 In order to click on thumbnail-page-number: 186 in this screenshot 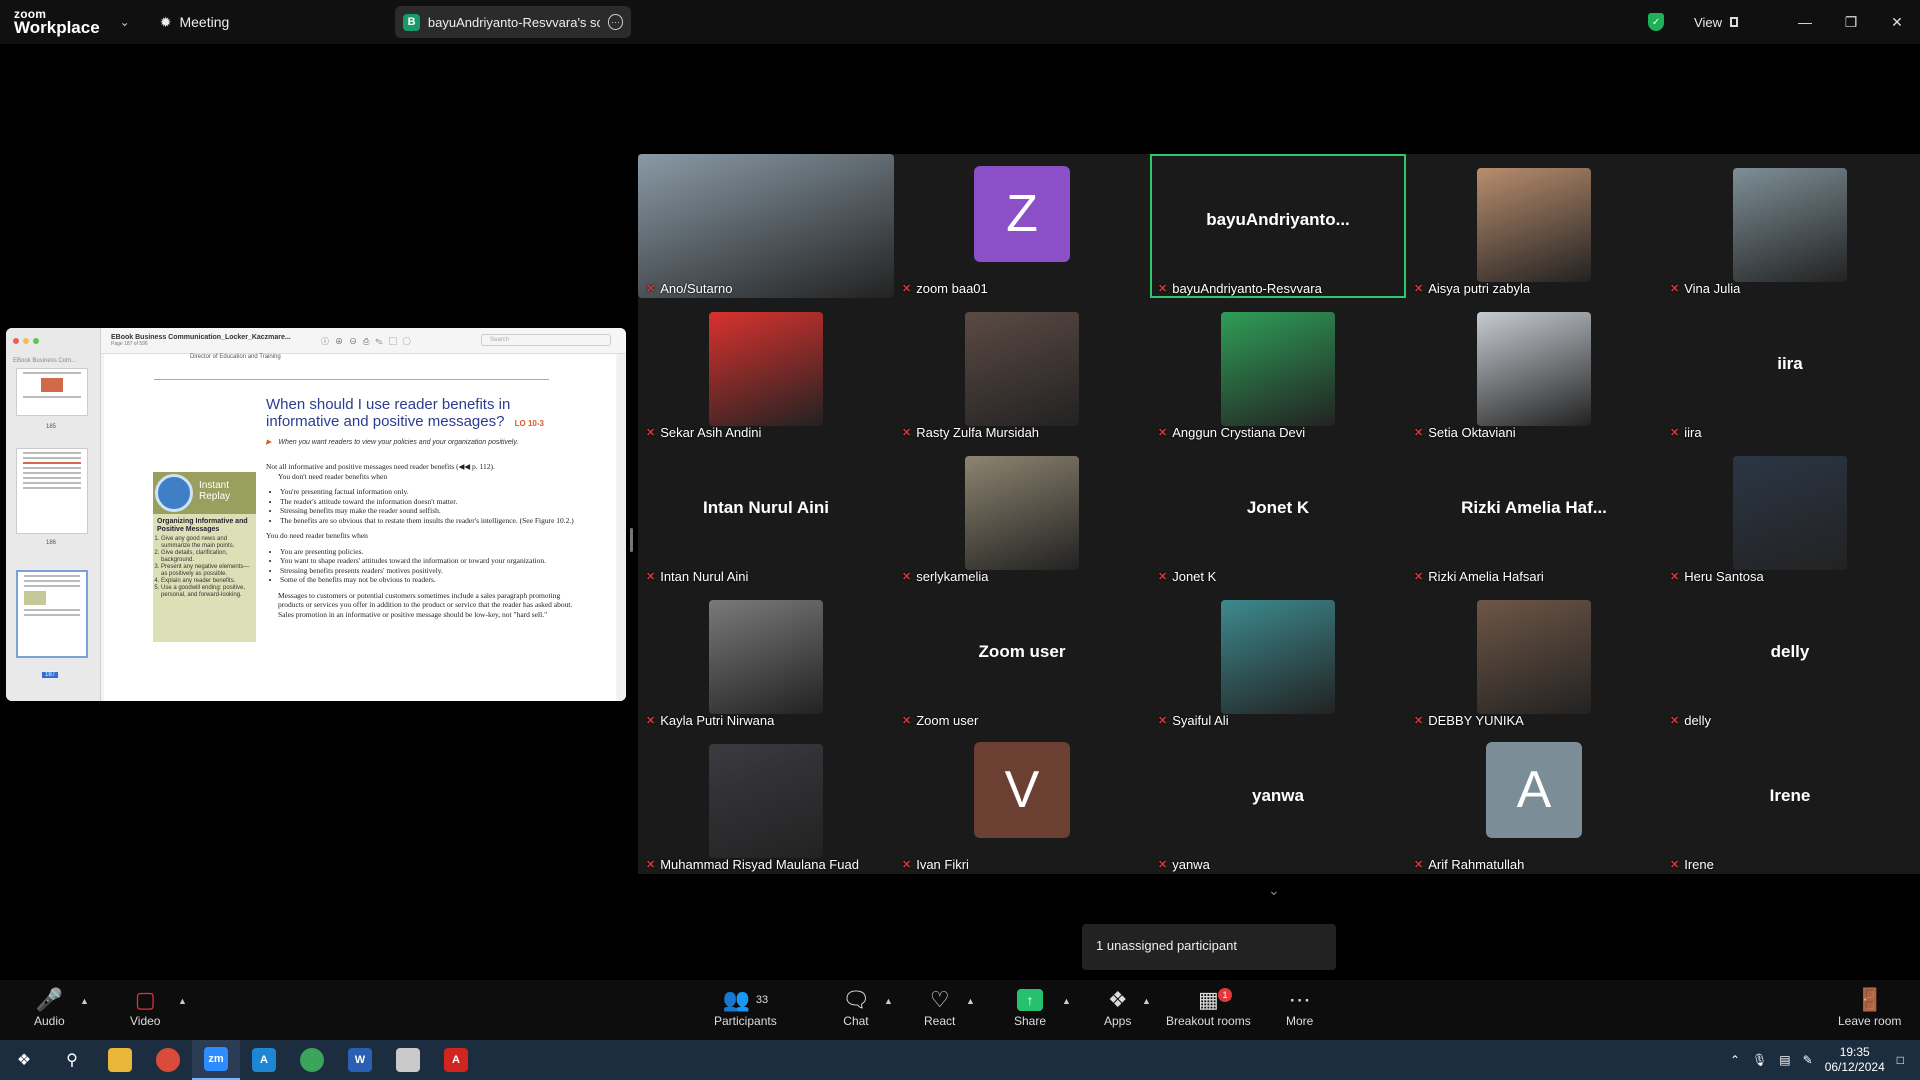, I will do `click(51, 543)`.